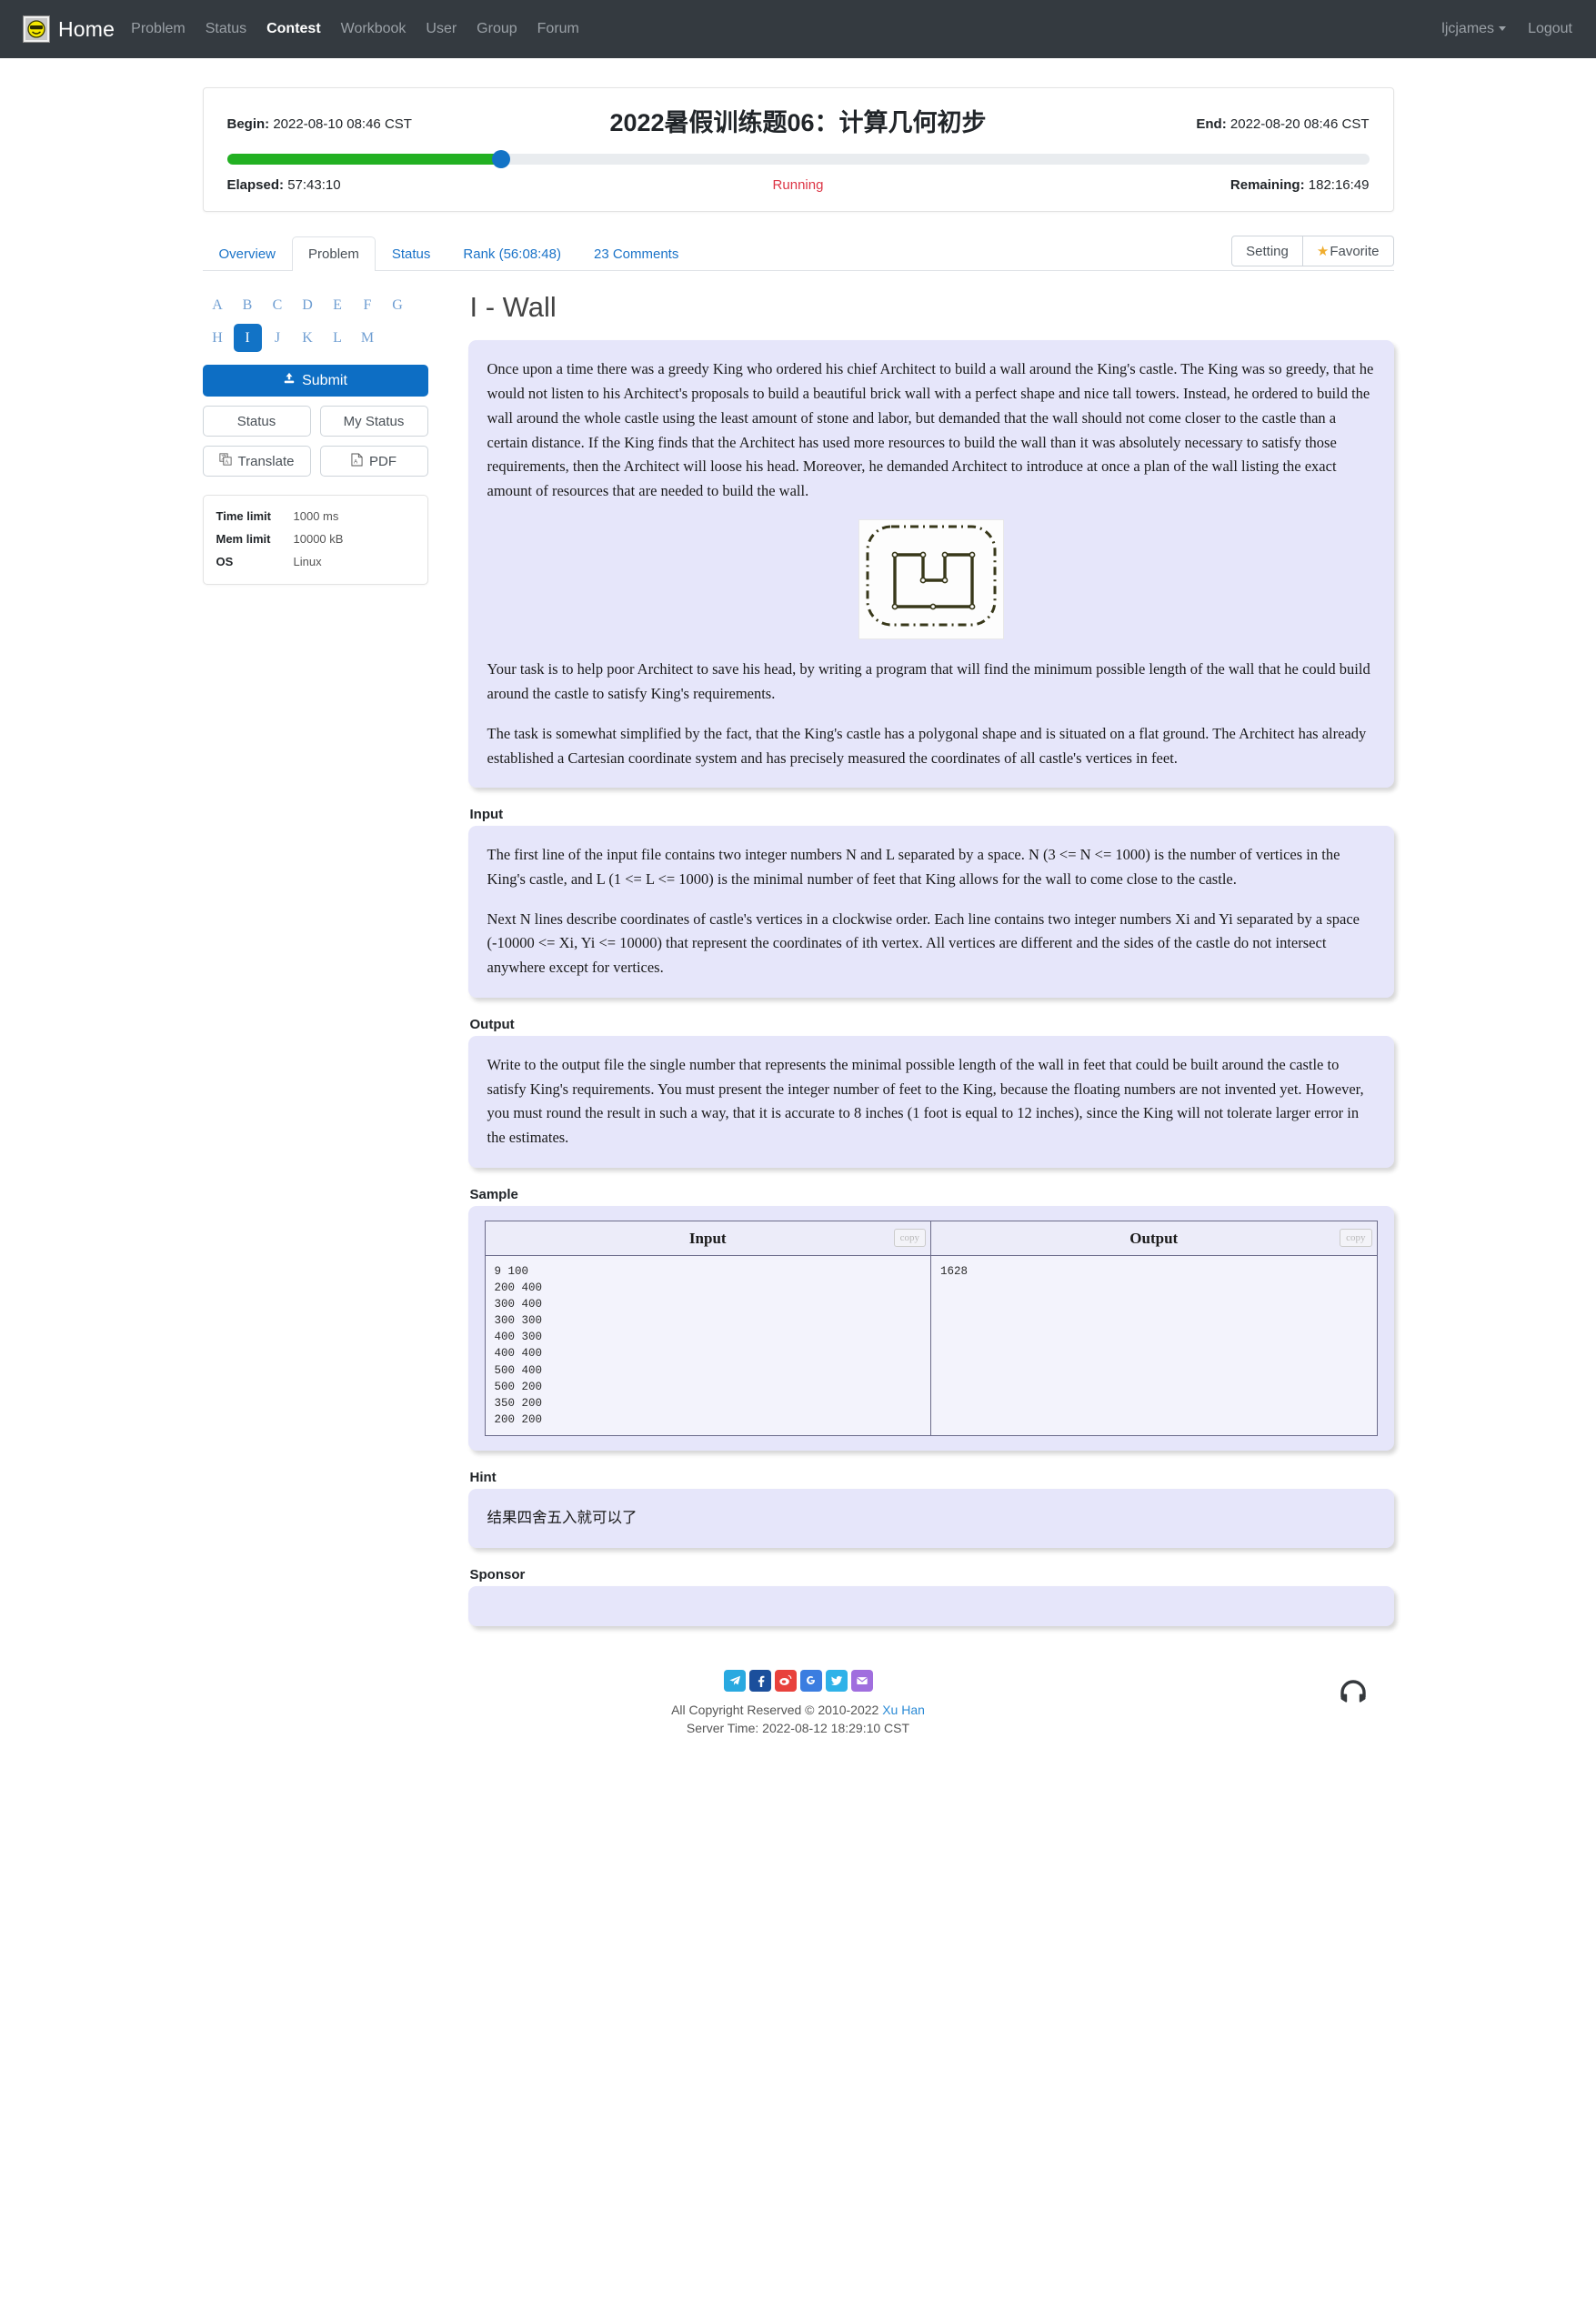 The height and width of the screenshot is (2301, 1596). Describe the element at coordinates (497, 29) in the screenshot. I see `nav-item-group: Group` at that location.